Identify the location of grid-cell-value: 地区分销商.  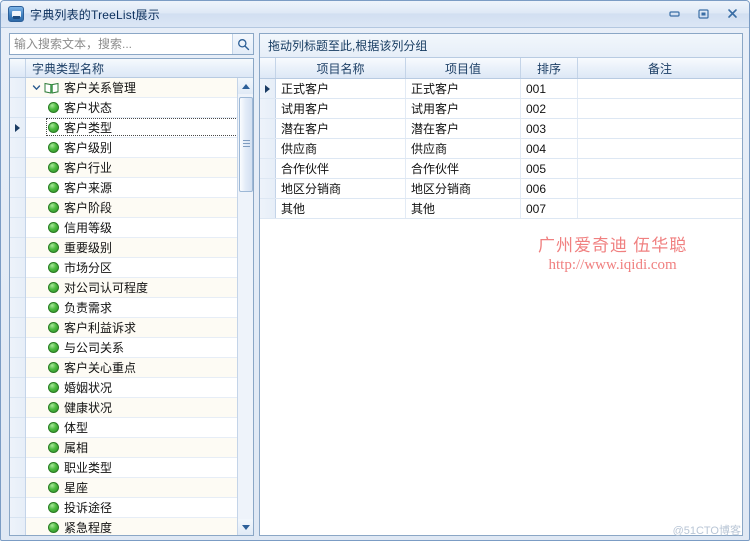
(463, 188).